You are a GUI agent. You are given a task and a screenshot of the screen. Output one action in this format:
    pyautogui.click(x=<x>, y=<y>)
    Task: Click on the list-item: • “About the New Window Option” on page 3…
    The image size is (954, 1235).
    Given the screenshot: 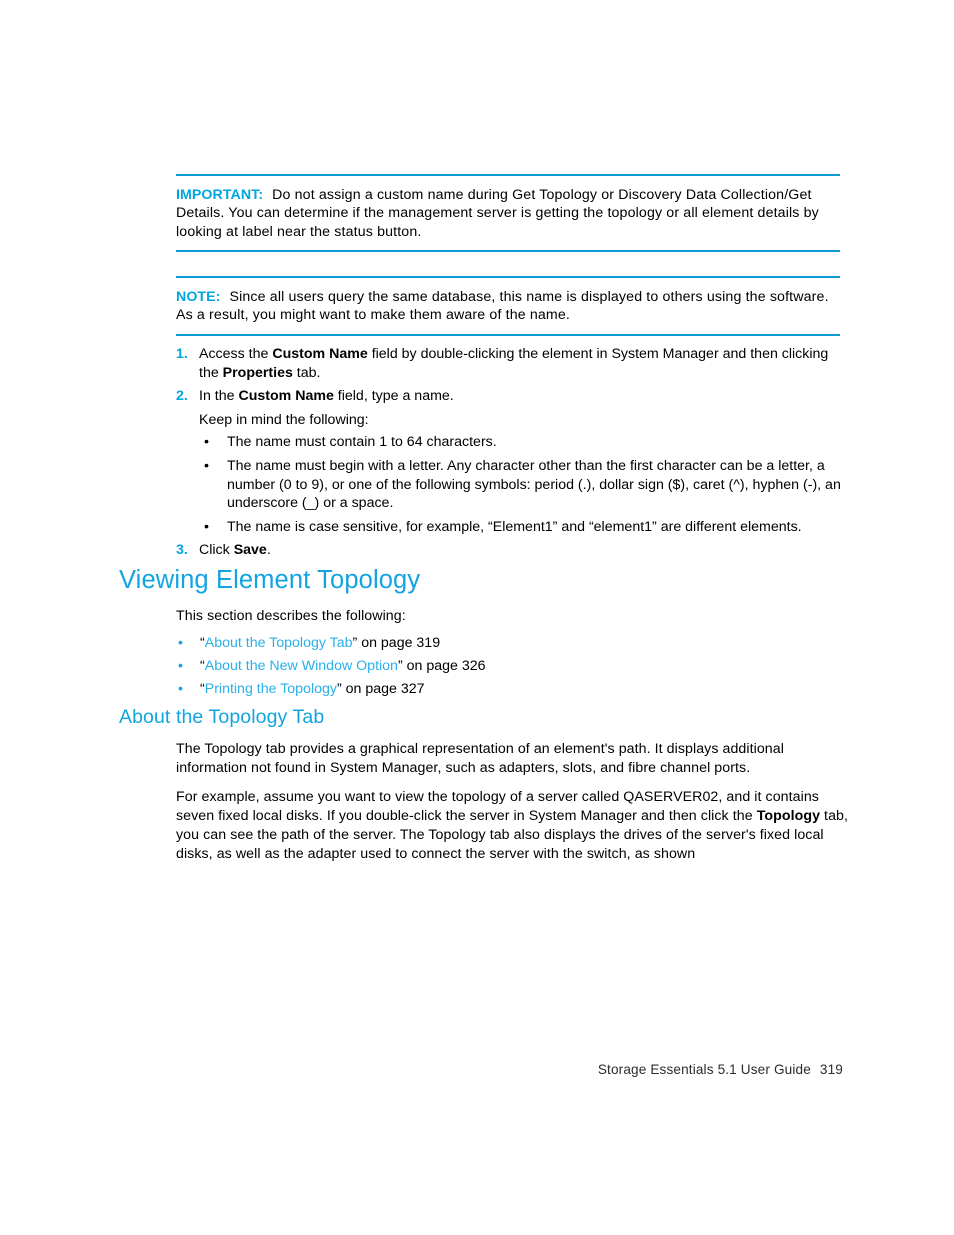 What is the action you would take?
    pyautogui.click(x=426, y=666)
    